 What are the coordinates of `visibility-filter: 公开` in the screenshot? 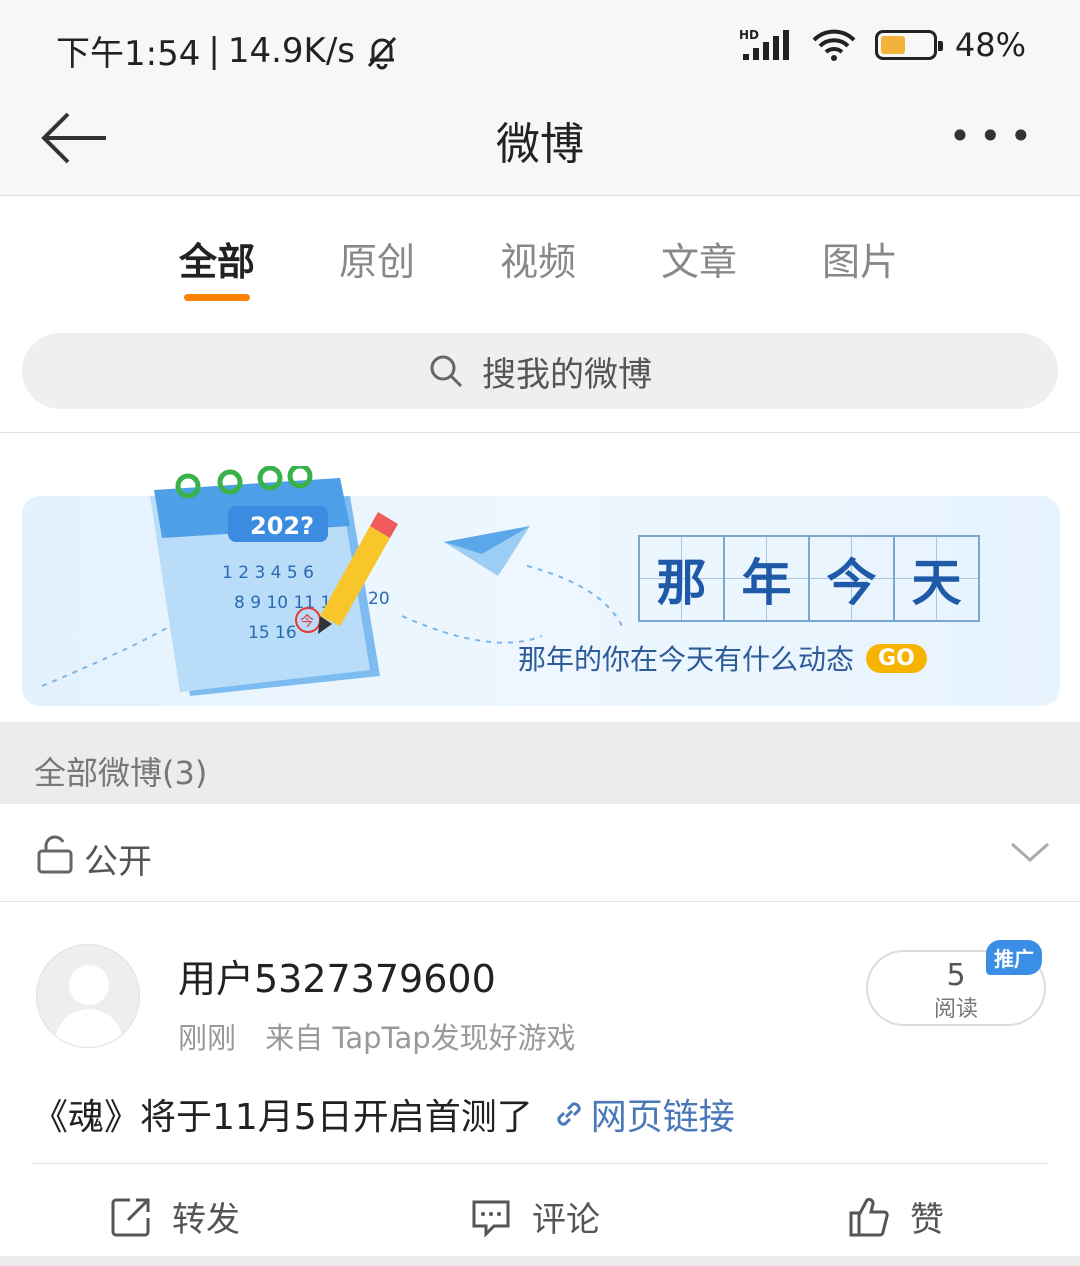 It's located at (540, 853).